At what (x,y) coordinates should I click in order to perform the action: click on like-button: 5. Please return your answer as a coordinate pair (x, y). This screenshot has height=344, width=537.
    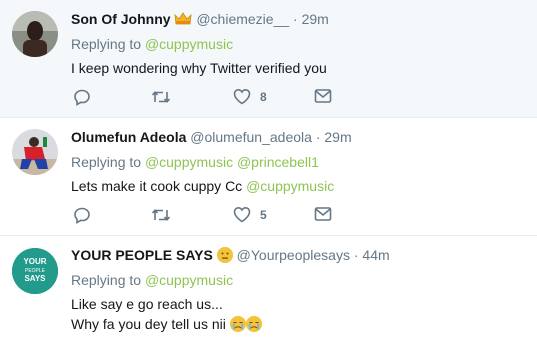
    Looking at the image, I should click on (250, 214).